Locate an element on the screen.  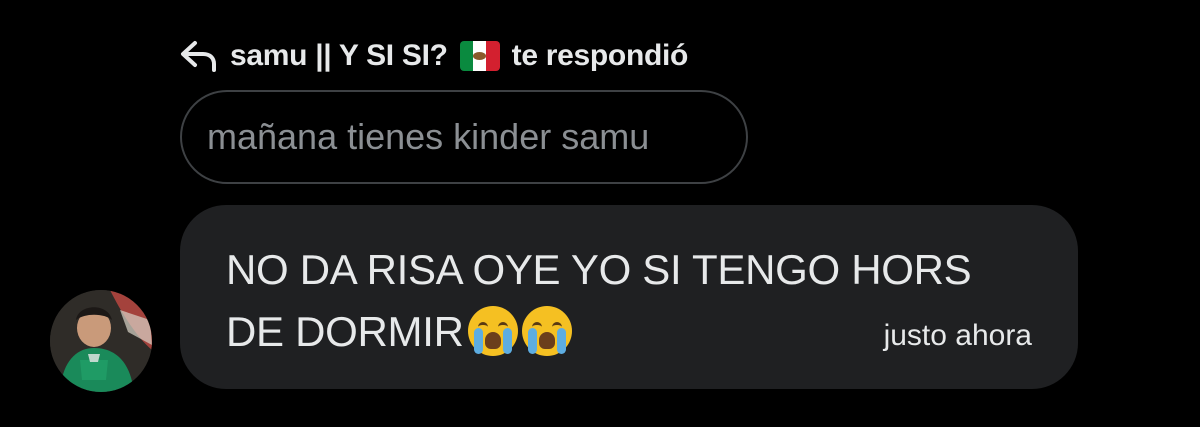
user-avatar is located at coordinates (101, 341).